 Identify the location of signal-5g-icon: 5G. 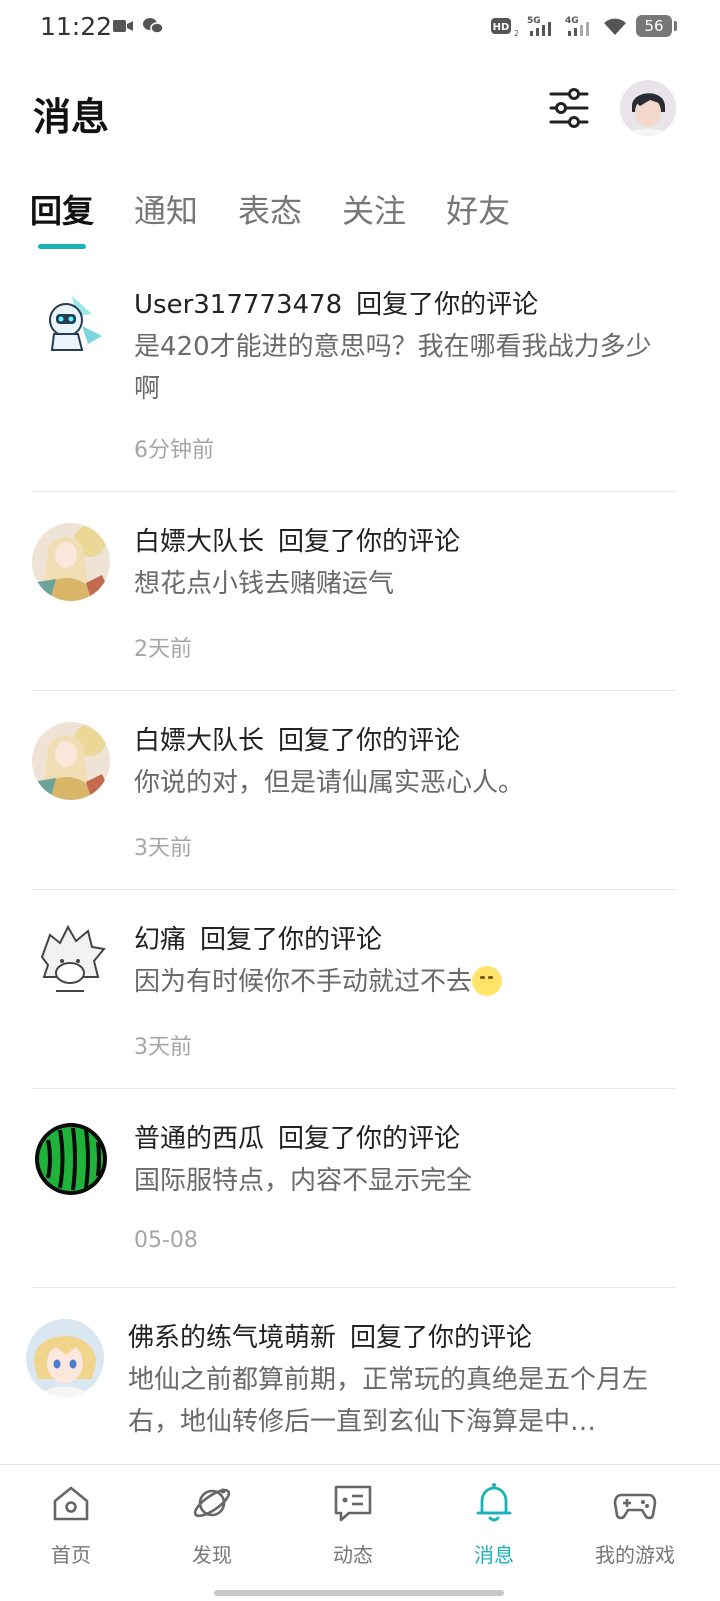
(539, 26).